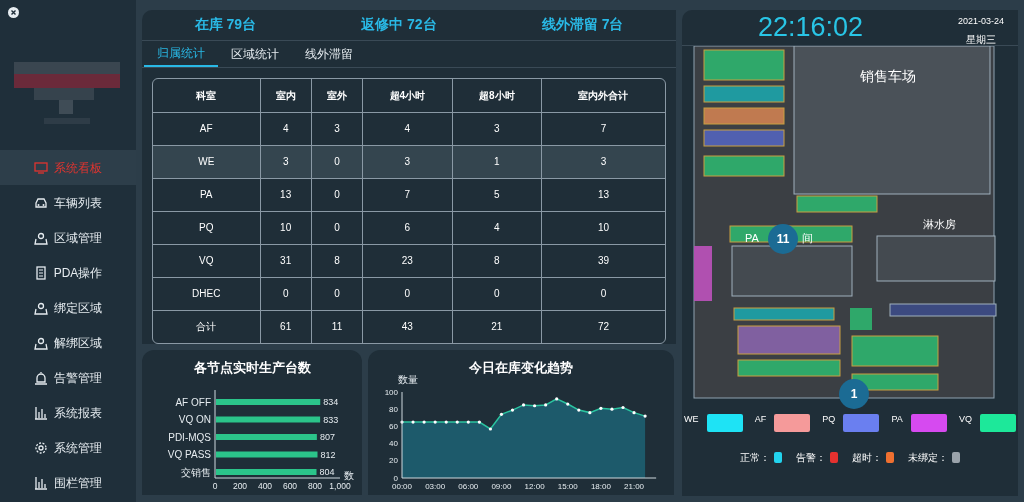 The width and height of the screenshot is (1024, 502). What do you see at coordinates (189, 454) in the screenshot?
I see `axis-label: VQ PASS` at bounding box center [189, 454].